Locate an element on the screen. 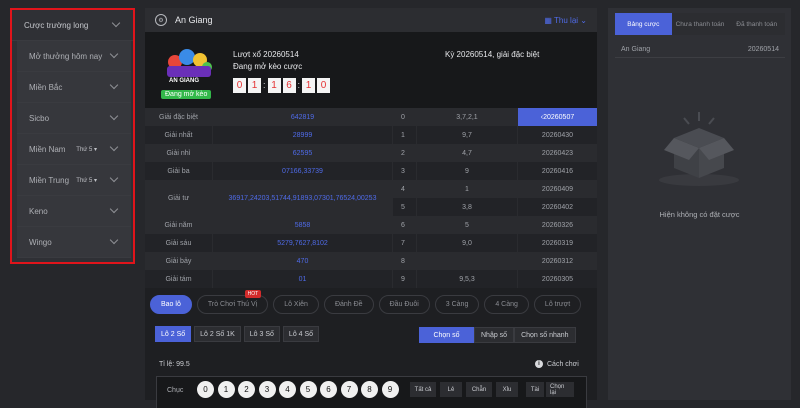  timer-digit: 1 is located at coordinates (254, 85).